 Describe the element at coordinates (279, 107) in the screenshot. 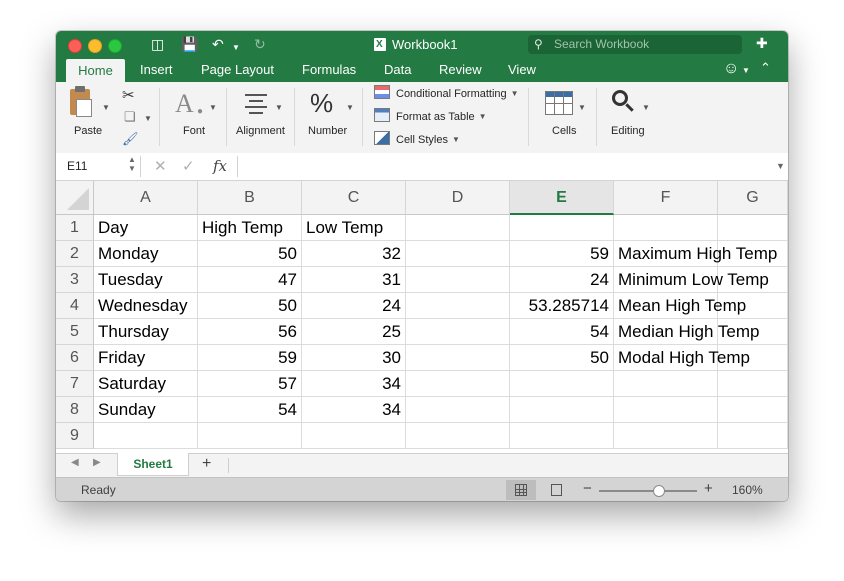

I see `alignment-dropdown-icon: ▼` at that location.